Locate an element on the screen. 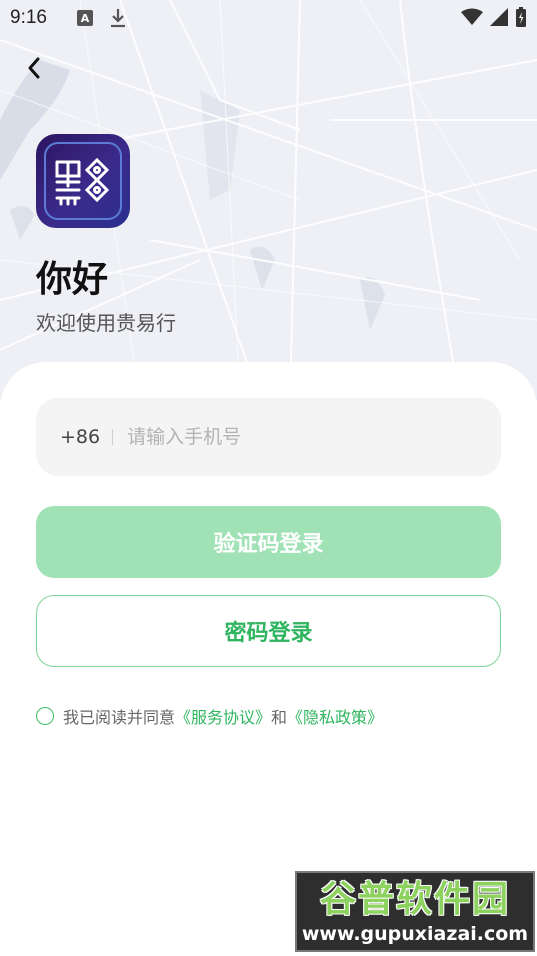  logo-glyph-icon is located at coordinates (82, 181).